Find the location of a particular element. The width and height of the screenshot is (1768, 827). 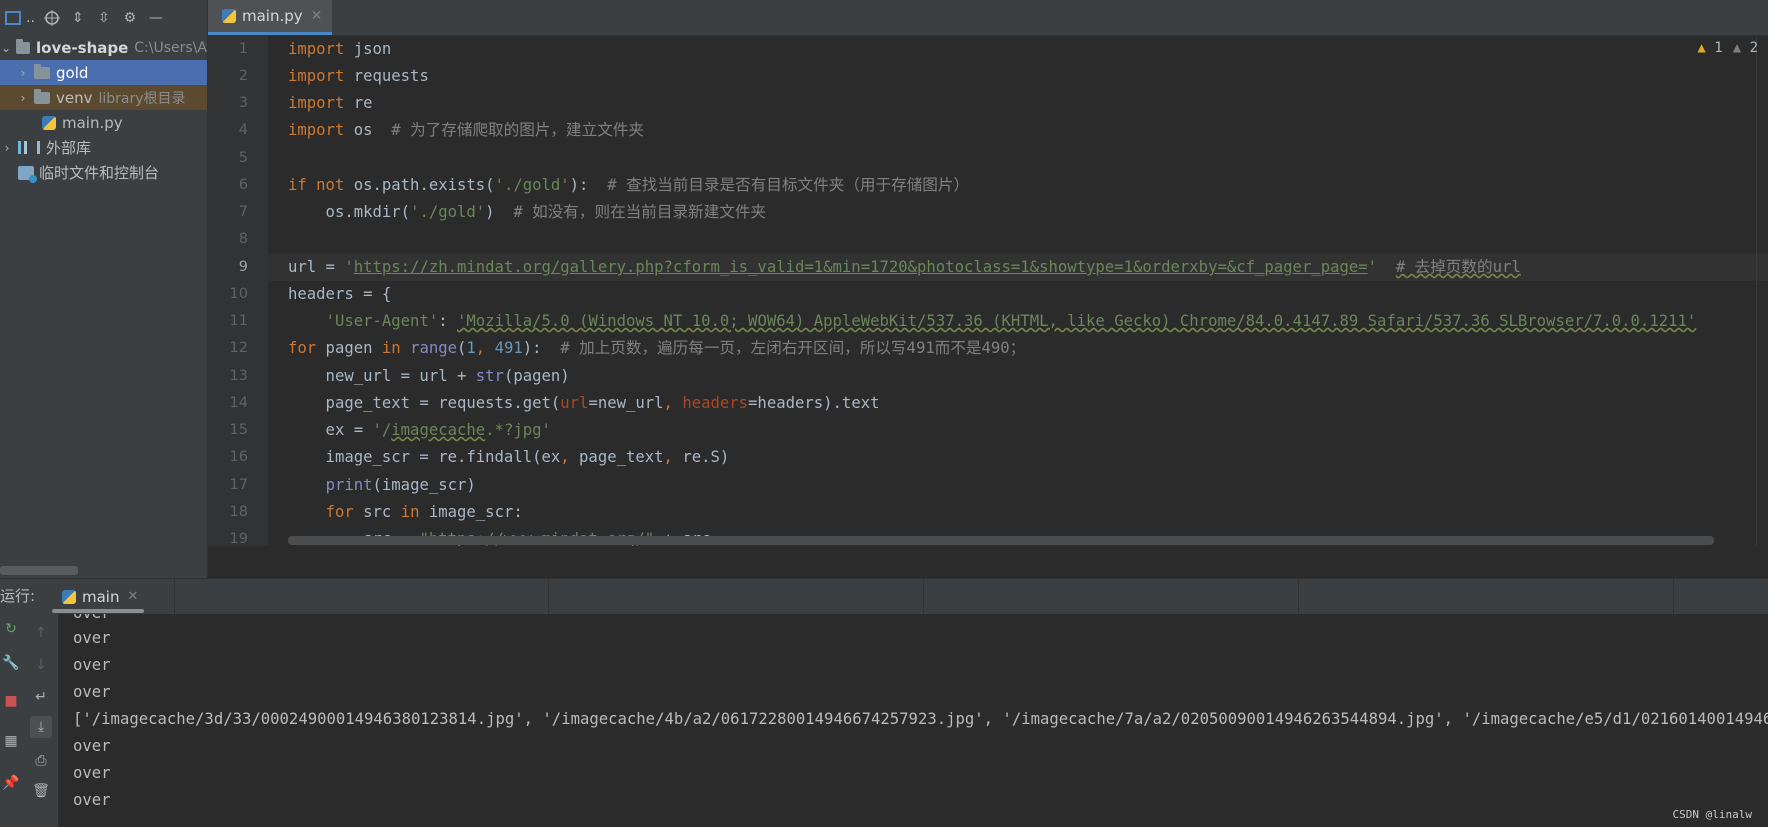

line-number: 15 is located at coordinates (238, 430).